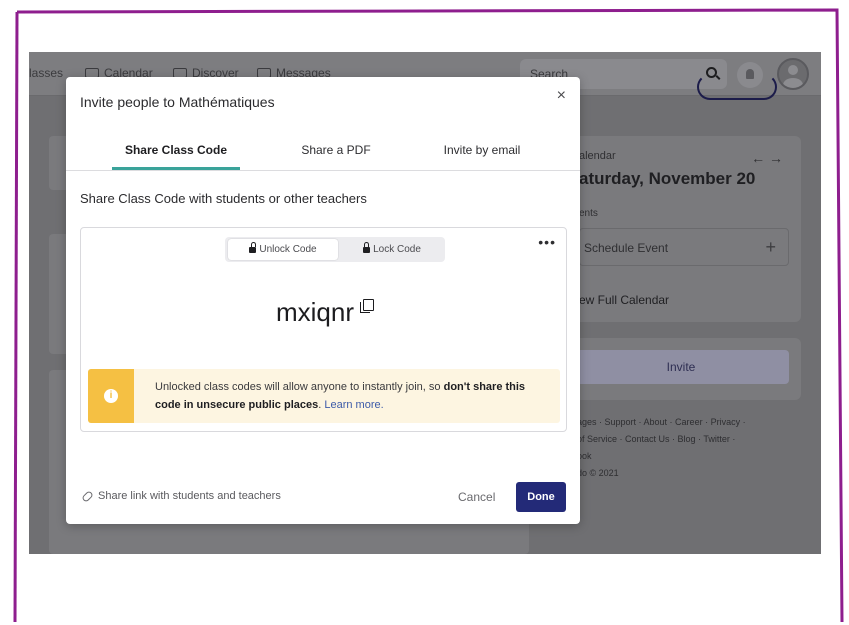 Image resolution: width=849 pixels, height=625 pixels. What do you see at coordinates (598, 473) in the screenshot?
I see `footer-copyright: do © 2021` at bounding box center [598, 473].